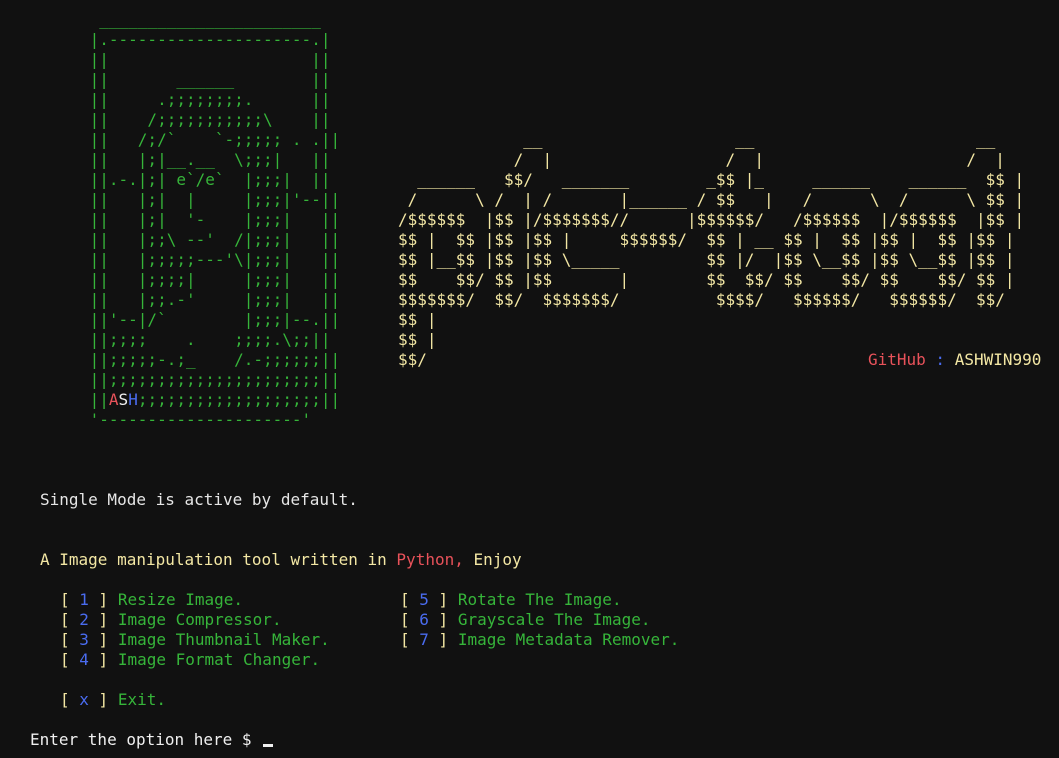  Describe the element at coordinates (697, 139) in the screenshot. I see `banner-line: __ __ __` at that location.